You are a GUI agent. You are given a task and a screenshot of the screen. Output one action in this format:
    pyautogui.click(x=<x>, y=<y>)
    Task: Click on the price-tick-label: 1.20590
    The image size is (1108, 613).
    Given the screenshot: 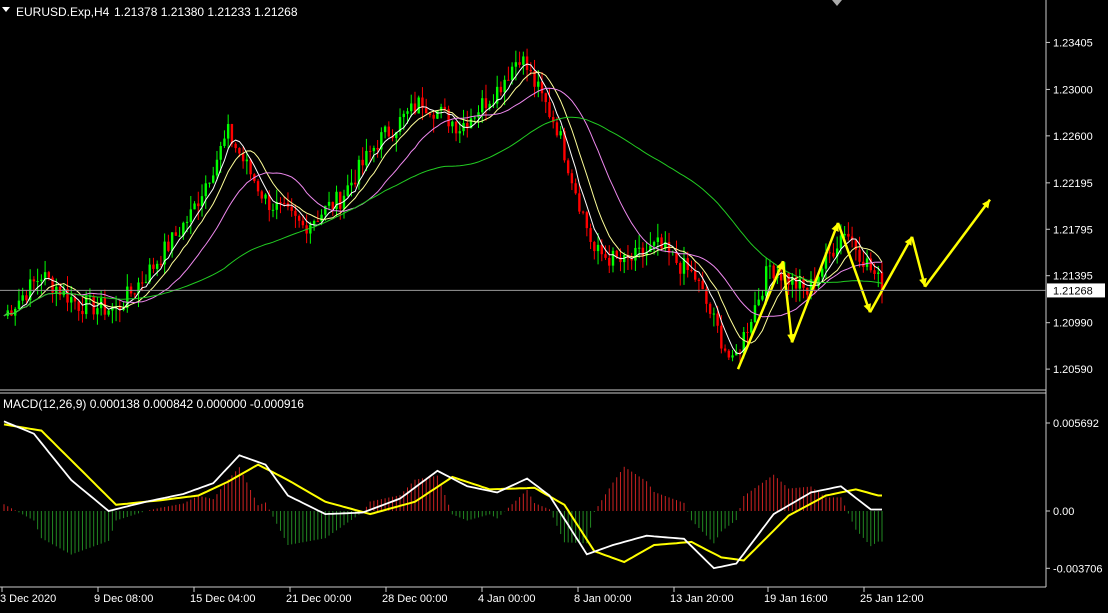 What is the action you would take?
    pyautogui.click(x=1073, y=370)
    